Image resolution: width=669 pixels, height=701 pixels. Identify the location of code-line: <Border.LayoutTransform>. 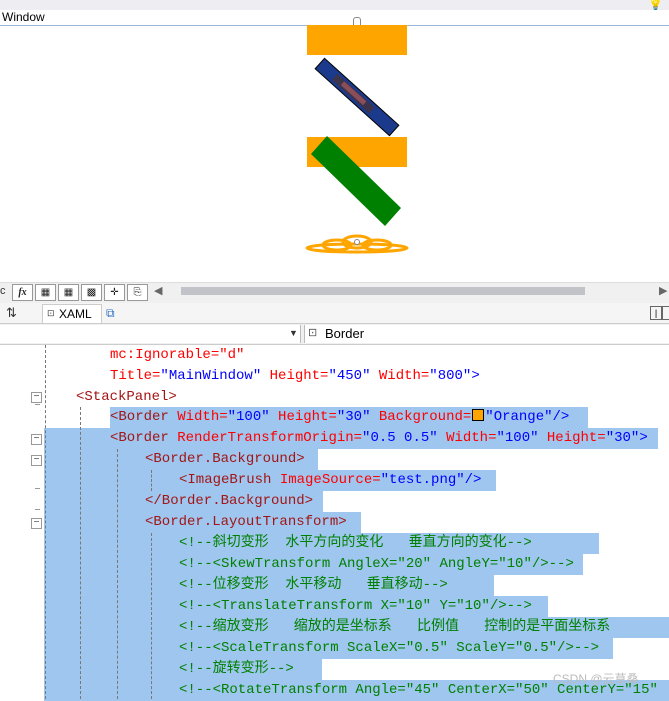
(246, 522).